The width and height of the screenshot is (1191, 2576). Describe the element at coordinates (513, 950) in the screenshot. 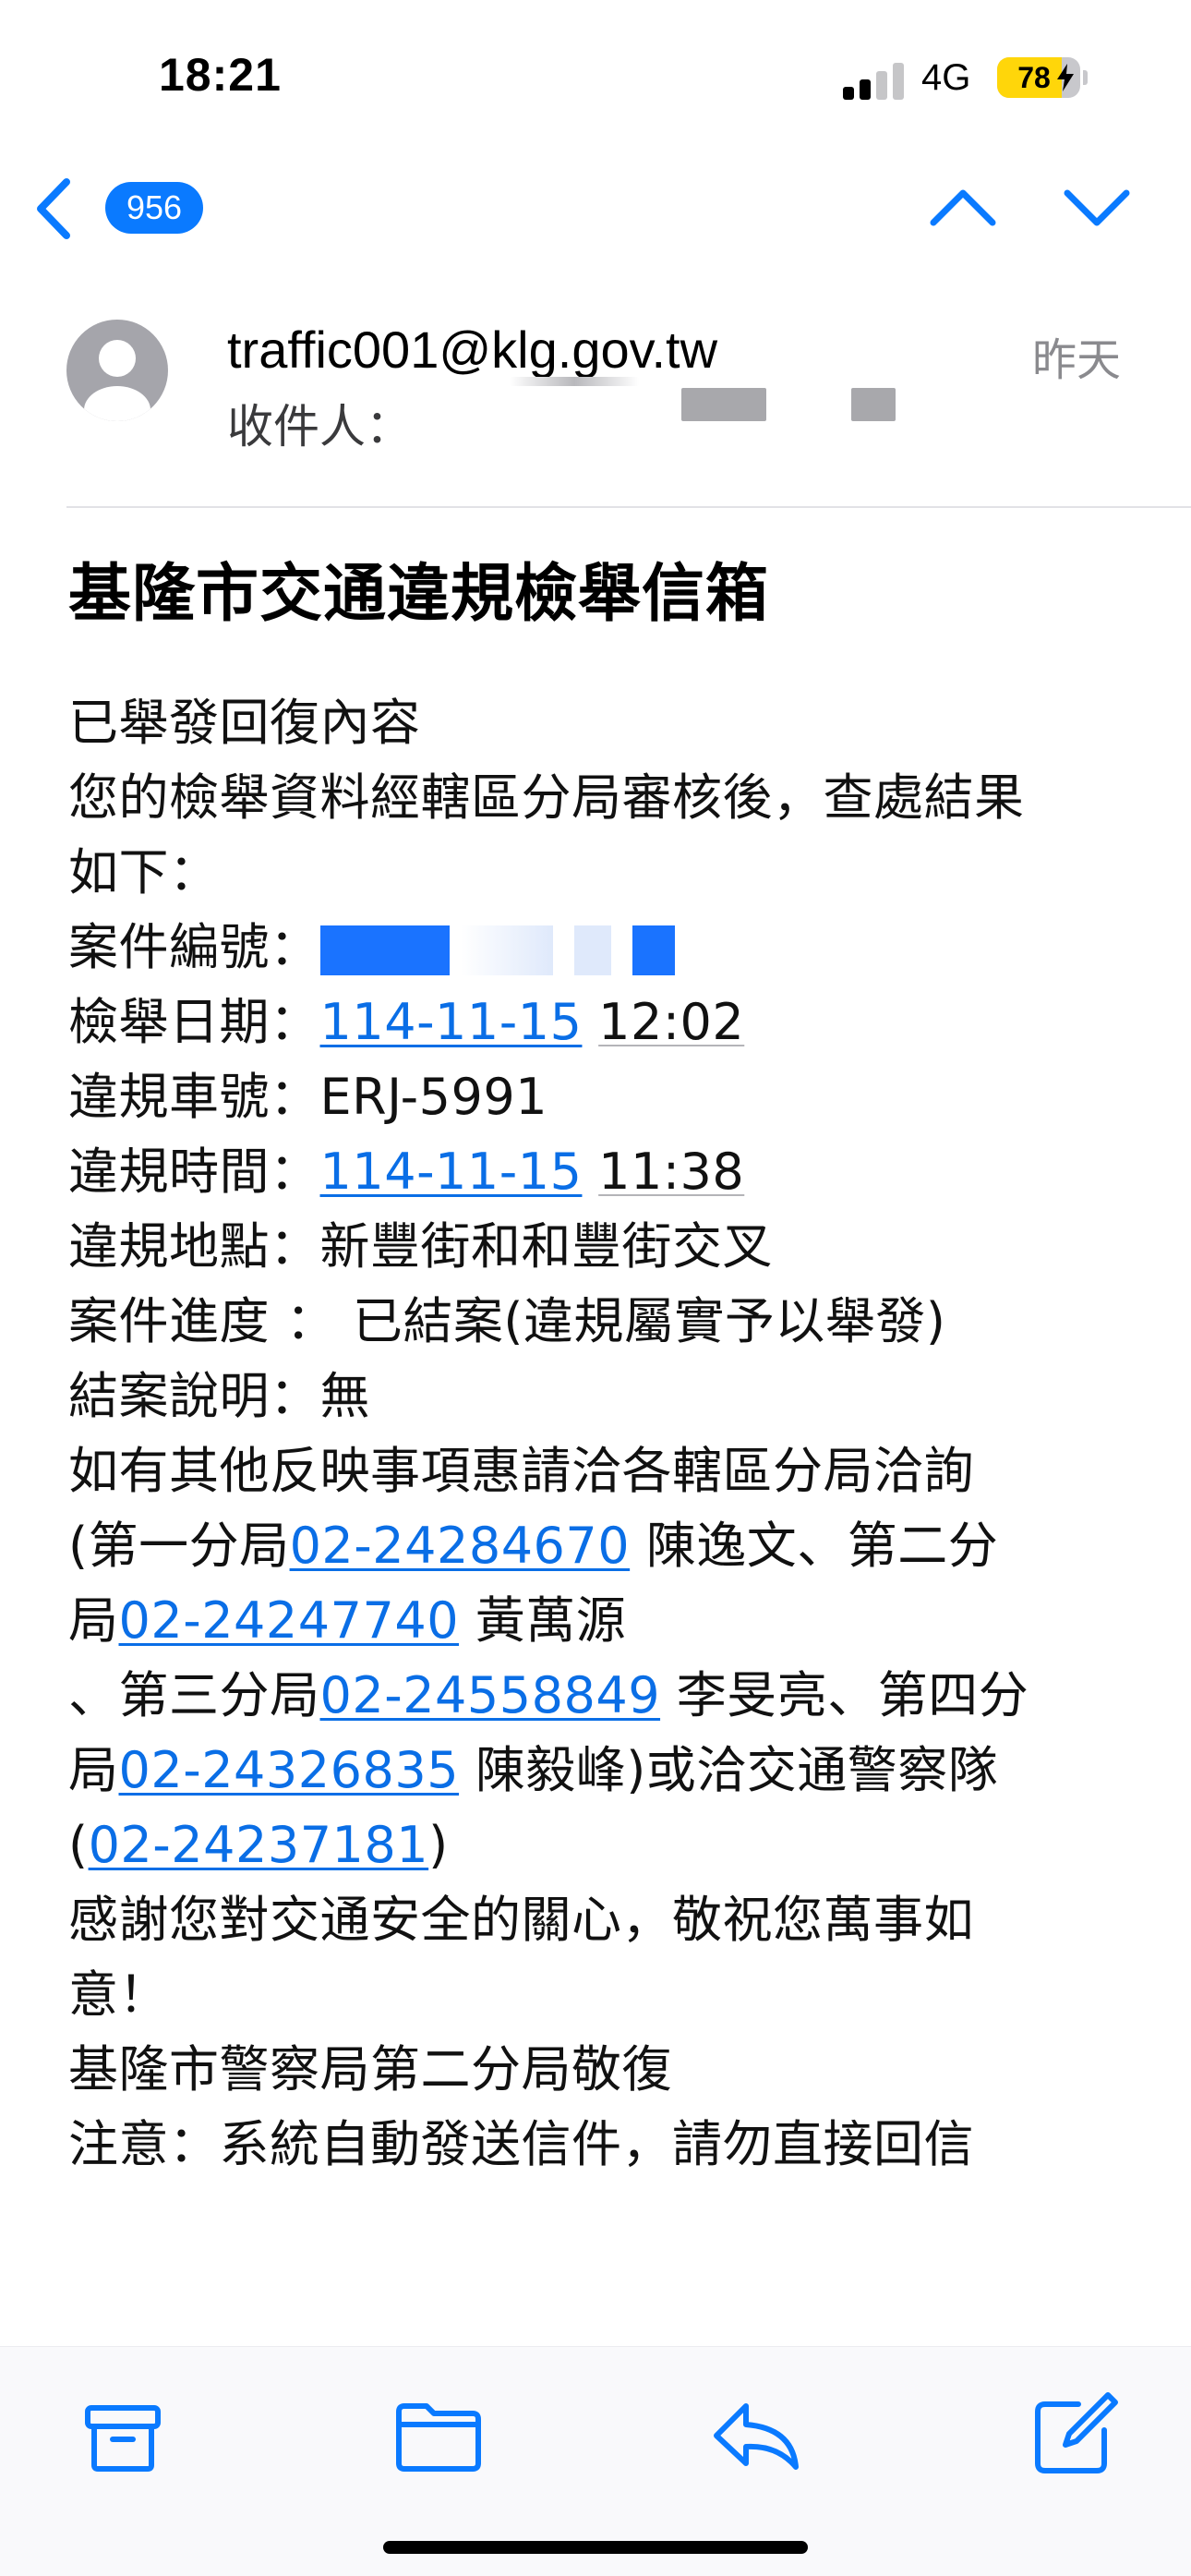

I see `redacted-case-number` at that location.